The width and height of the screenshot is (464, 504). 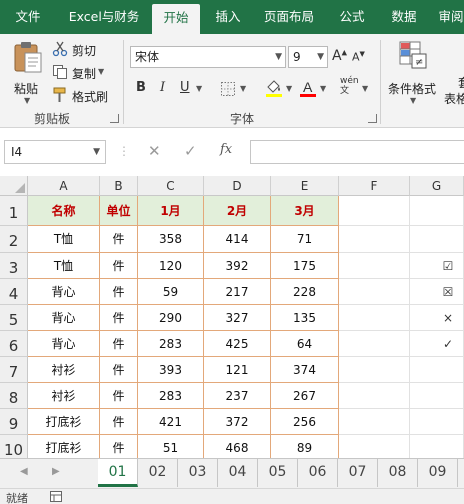 I want to click on confirm-icon: ✓, so click(x=190, y=151).